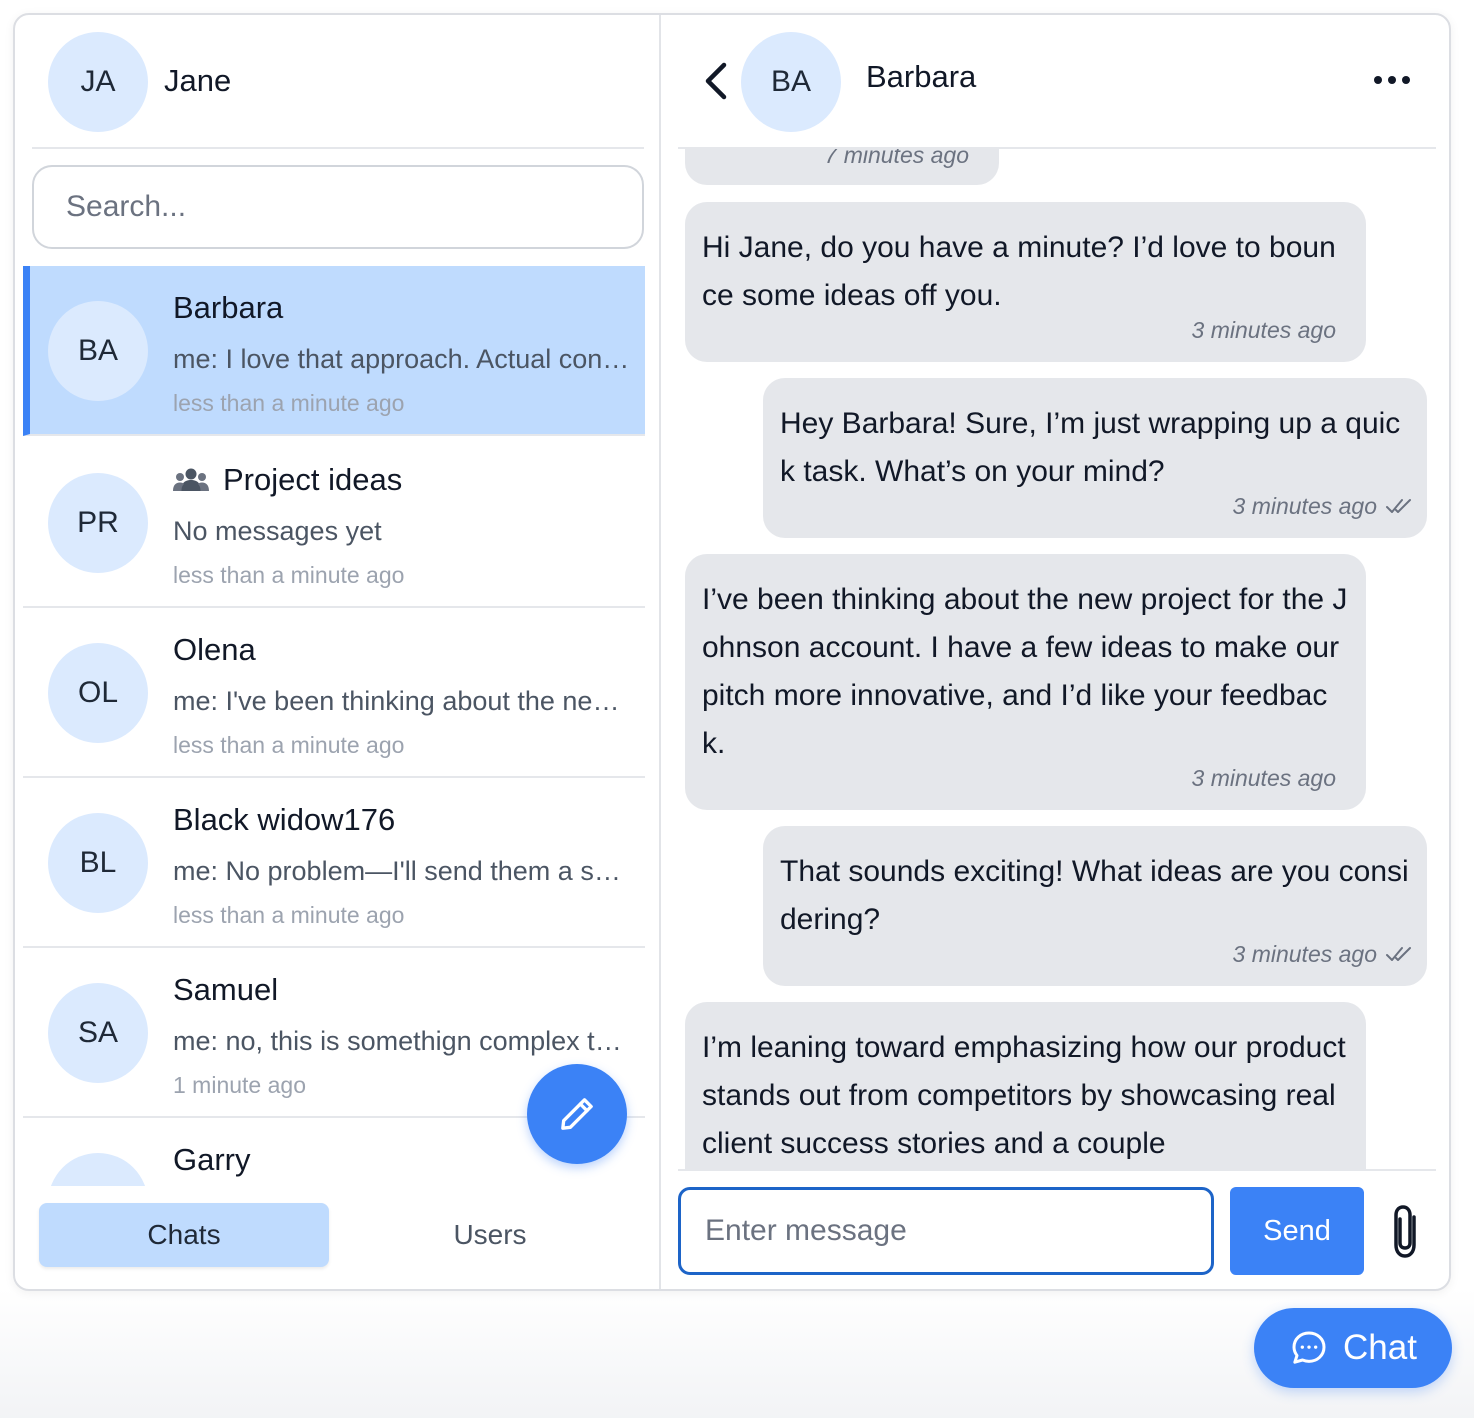 This screenshot has width=1474, height=1418. I want to click on sidebar-tabs: Chats Users, so click(339, 1236).